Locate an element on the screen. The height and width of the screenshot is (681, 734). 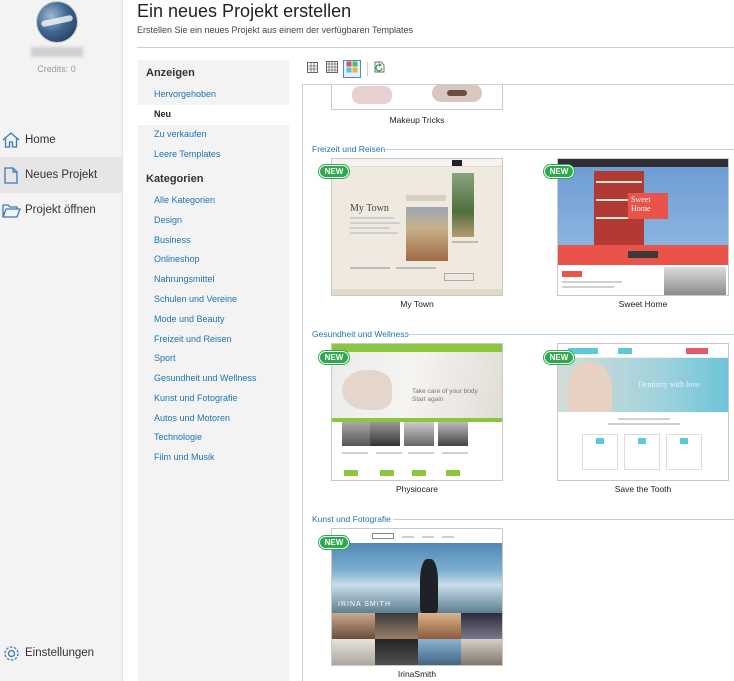
template-thumbnail-my-town: My Town is located at coordinates (417, 227).